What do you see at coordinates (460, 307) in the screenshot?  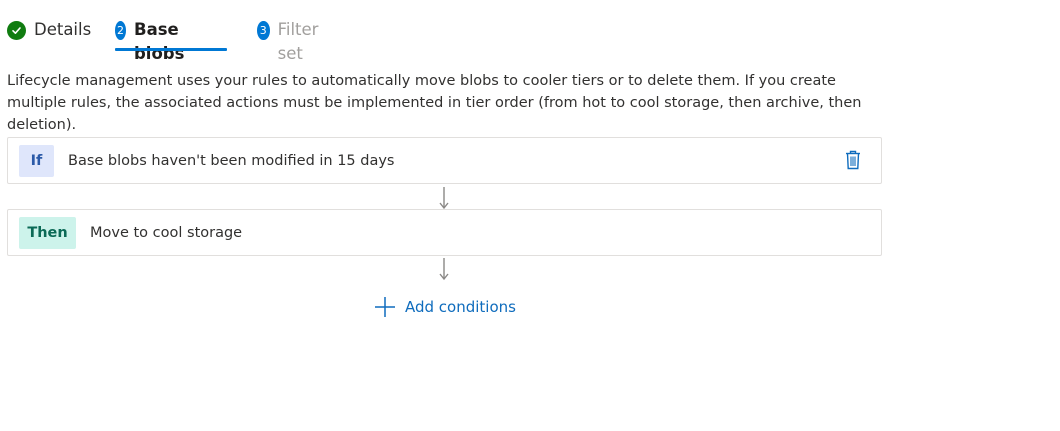 I see `add-conditions-label: Add conditions` at bounding box center [460, 307].